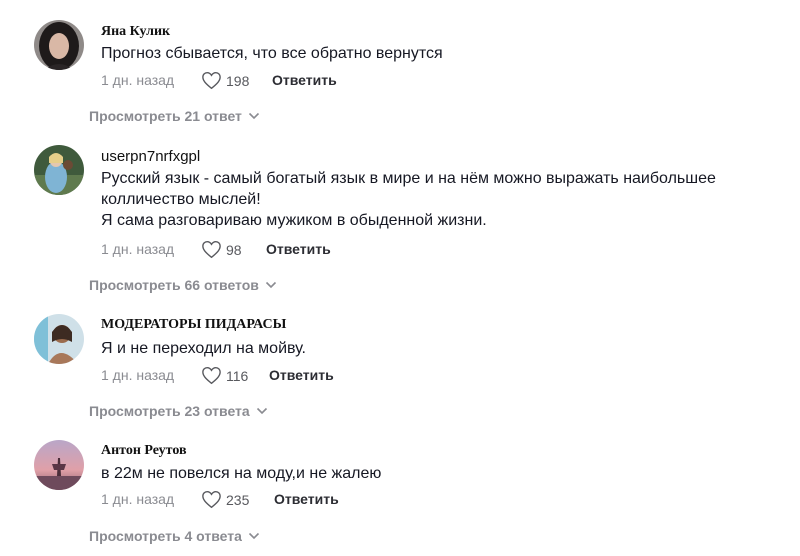 Image resolution: width=800 pixels, height=556 pixels. I want to click on like-count: 235, so click(238, 499).